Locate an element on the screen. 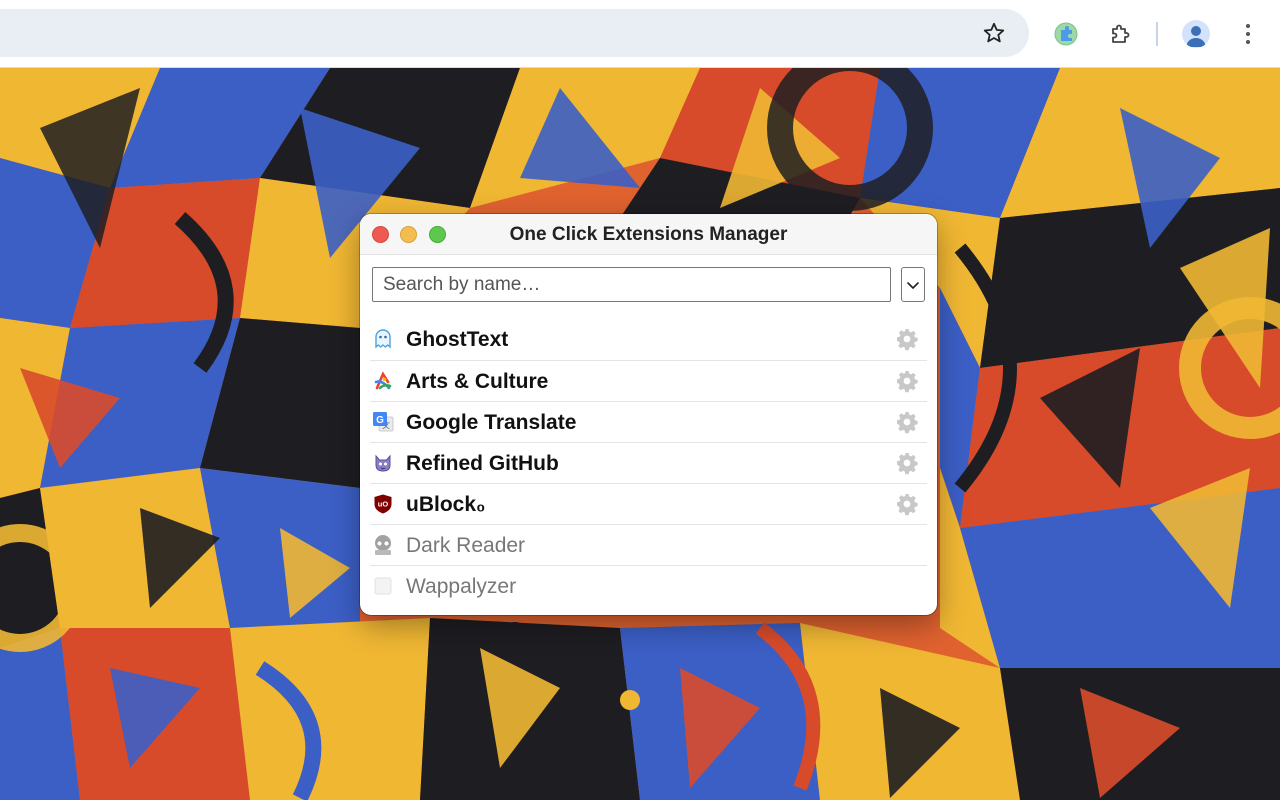  wappalyzer-icon is located at coordinates (383, 586).